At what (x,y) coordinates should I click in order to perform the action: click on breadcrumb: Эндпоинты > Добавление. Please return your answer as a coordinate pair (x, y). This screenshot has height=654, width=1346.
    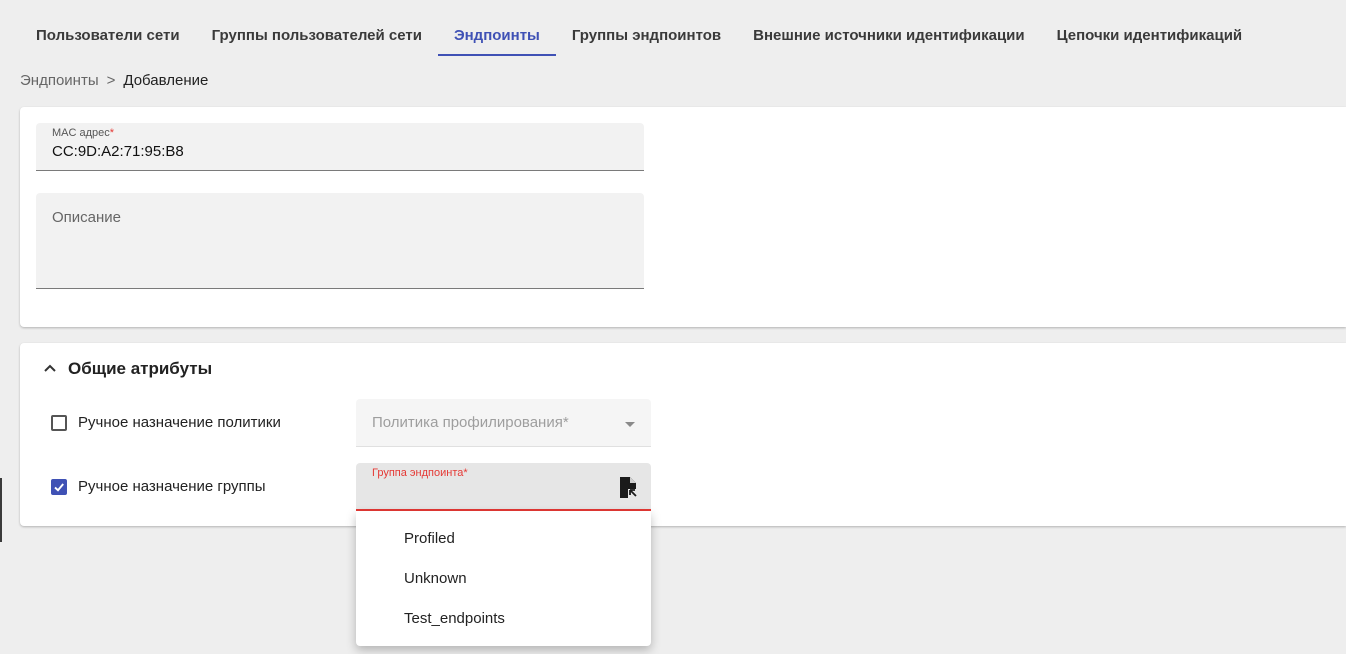
    Looking at the image, I should click on (114, 80).